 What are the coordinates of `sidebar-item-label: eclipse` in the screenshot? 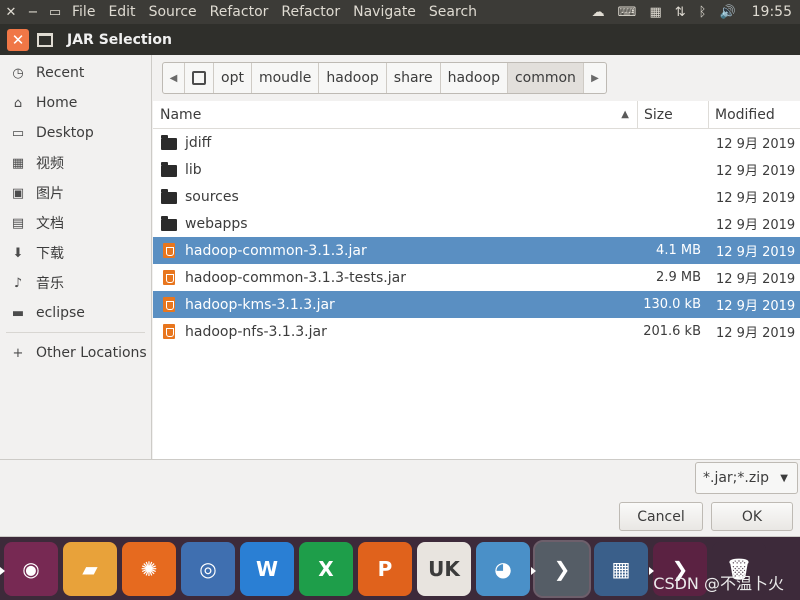 It's located at (60, 313).